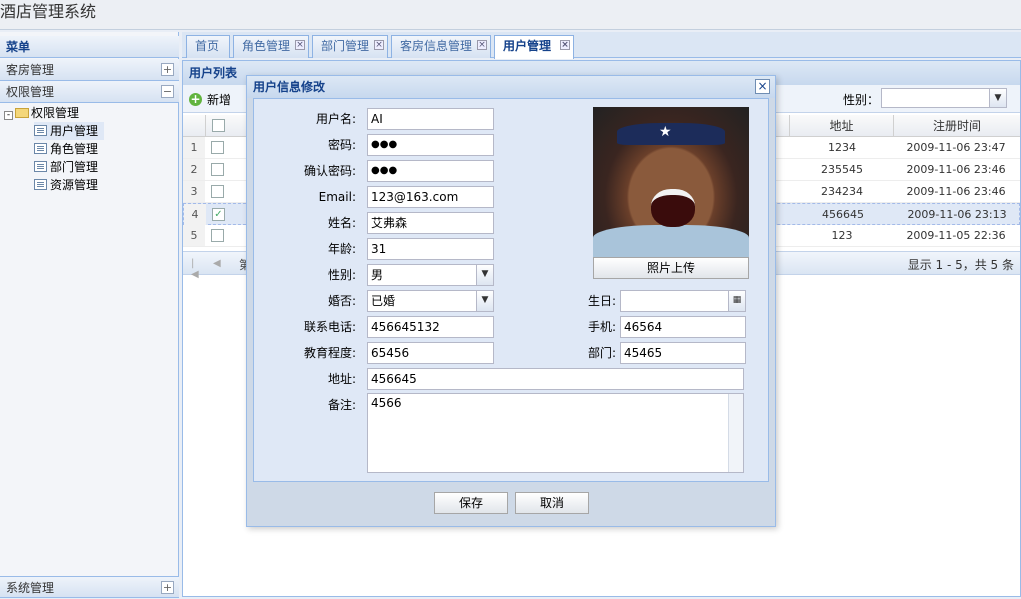 This screenshot has height=599, width=1021. I want to click on row-number: 1, so click(194, 147).